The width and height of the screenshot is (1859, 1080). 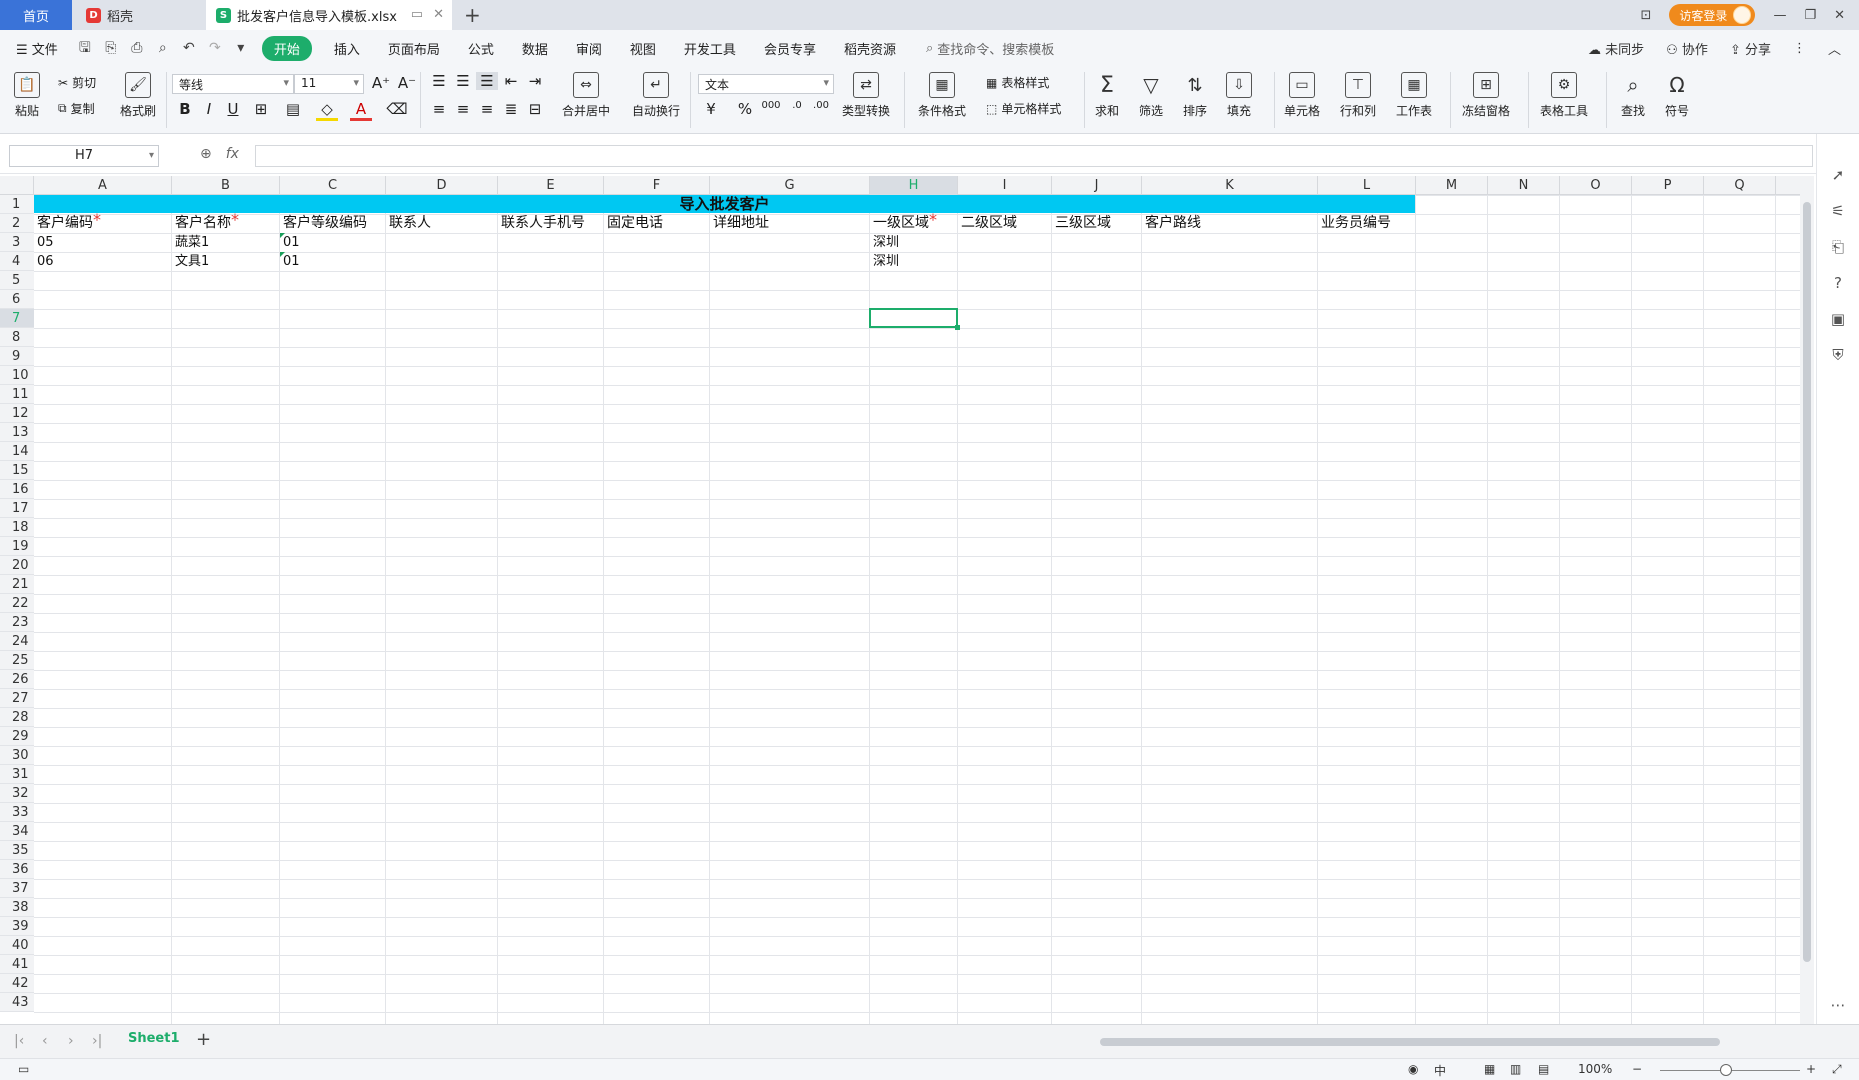 What do you see at coordinates (233, 109) in the screenshot?
I see `underline-icon: U` at bounding box center [233, 109].